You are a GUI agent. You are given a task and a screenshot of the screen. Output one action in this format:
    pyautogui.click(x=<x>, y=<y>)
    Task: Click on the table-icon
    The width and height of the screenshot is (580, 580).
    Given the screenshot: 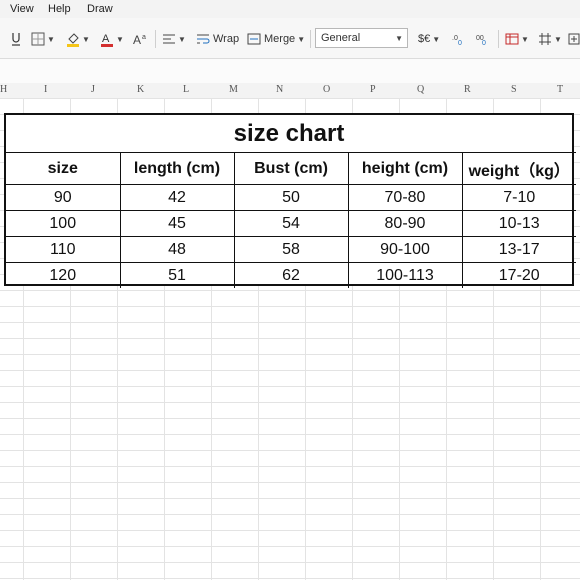 What is the action you would take?
    pyautogui.click(x=512, y=39)
    